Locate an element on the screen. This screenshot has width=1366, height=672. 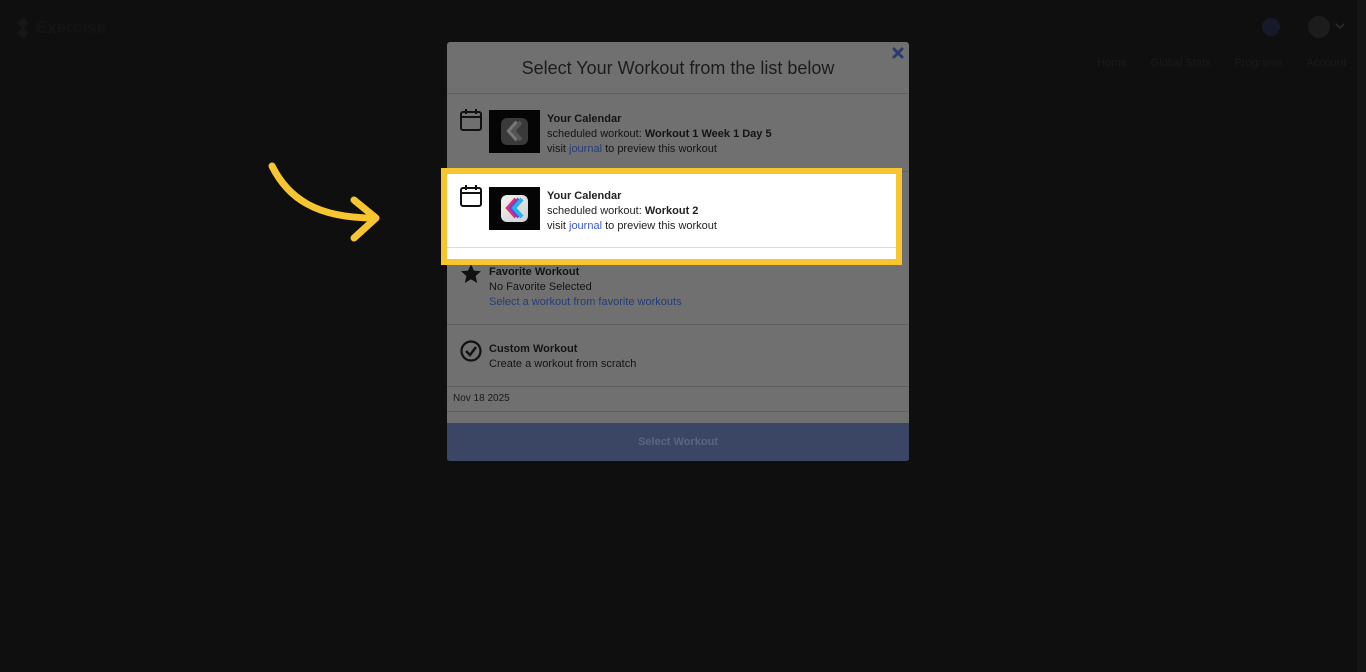
workout-date: Nov 18 2025 is located at coordinates (678, 399).